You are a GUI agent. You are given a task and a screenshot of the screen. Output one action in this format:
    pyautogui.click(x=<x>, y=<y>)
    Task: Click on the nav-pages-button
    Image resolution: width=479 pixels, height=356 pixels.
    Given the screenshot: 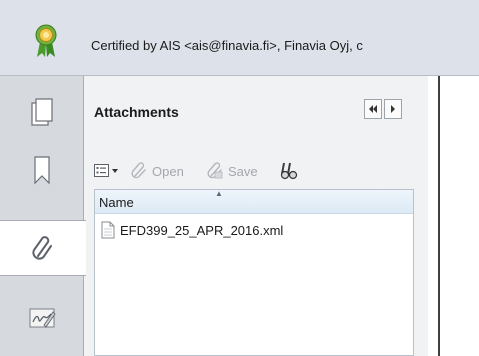 What is the action you would take?
    pyautogui.click(x=42, y=112)
    